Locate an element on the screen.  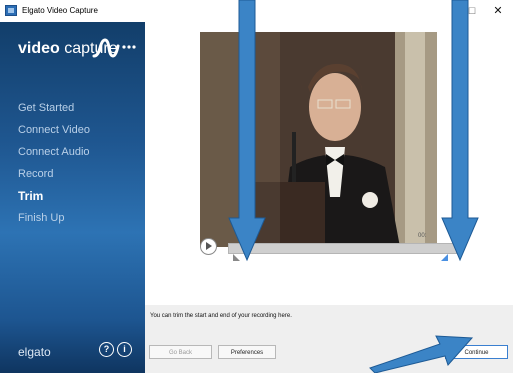
brand-bold: video is located at coordinates (39, 48).